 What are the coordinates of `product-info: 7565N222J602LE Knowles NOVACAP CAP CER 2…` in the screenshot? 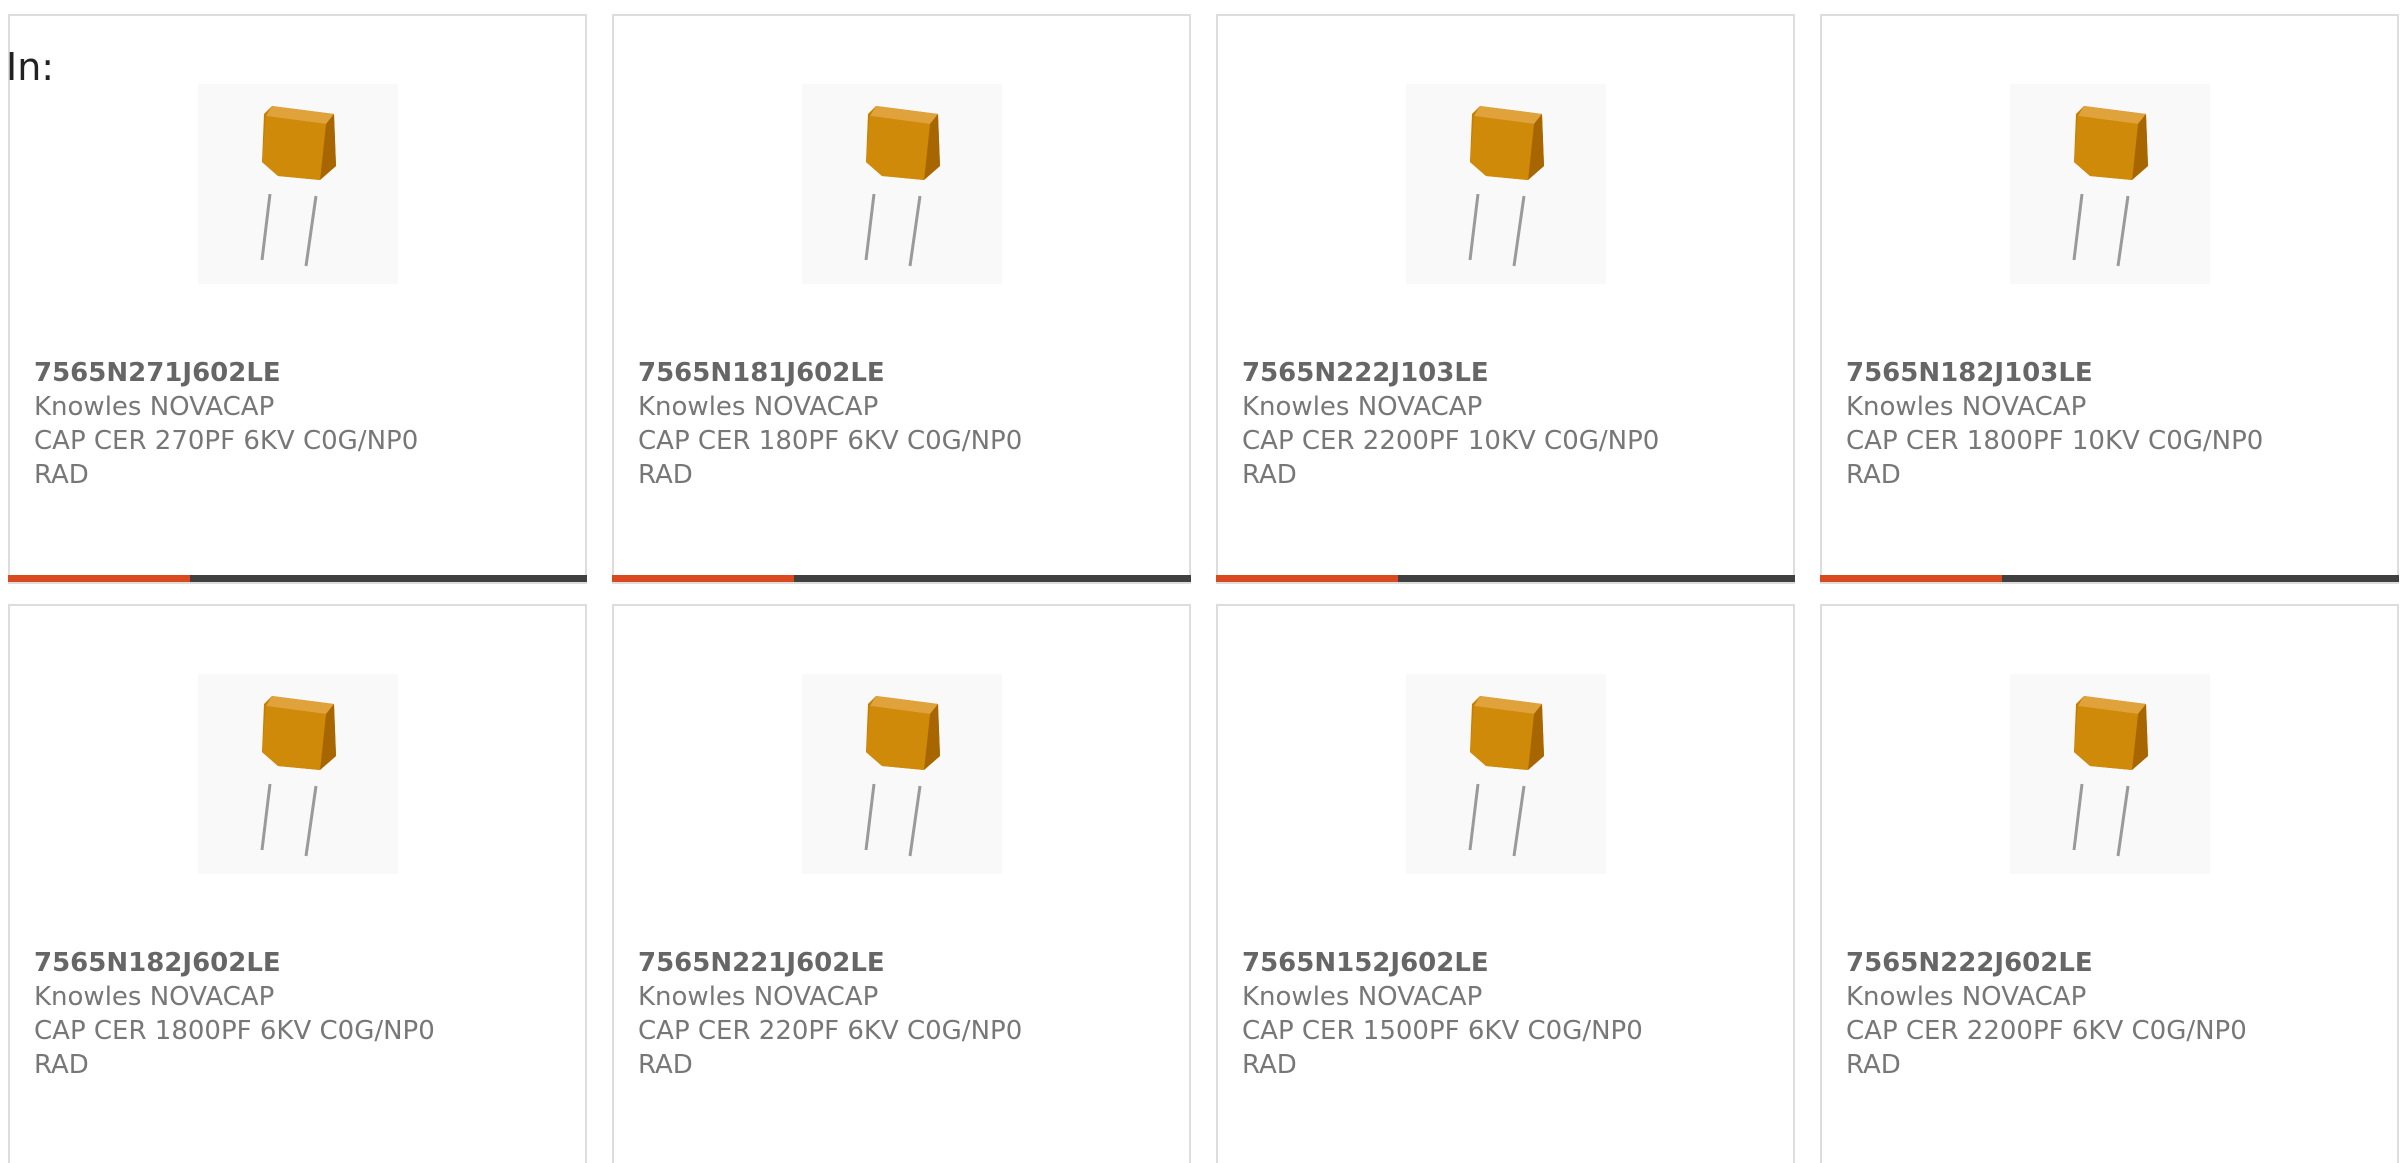 It's located at (2109, 1014).